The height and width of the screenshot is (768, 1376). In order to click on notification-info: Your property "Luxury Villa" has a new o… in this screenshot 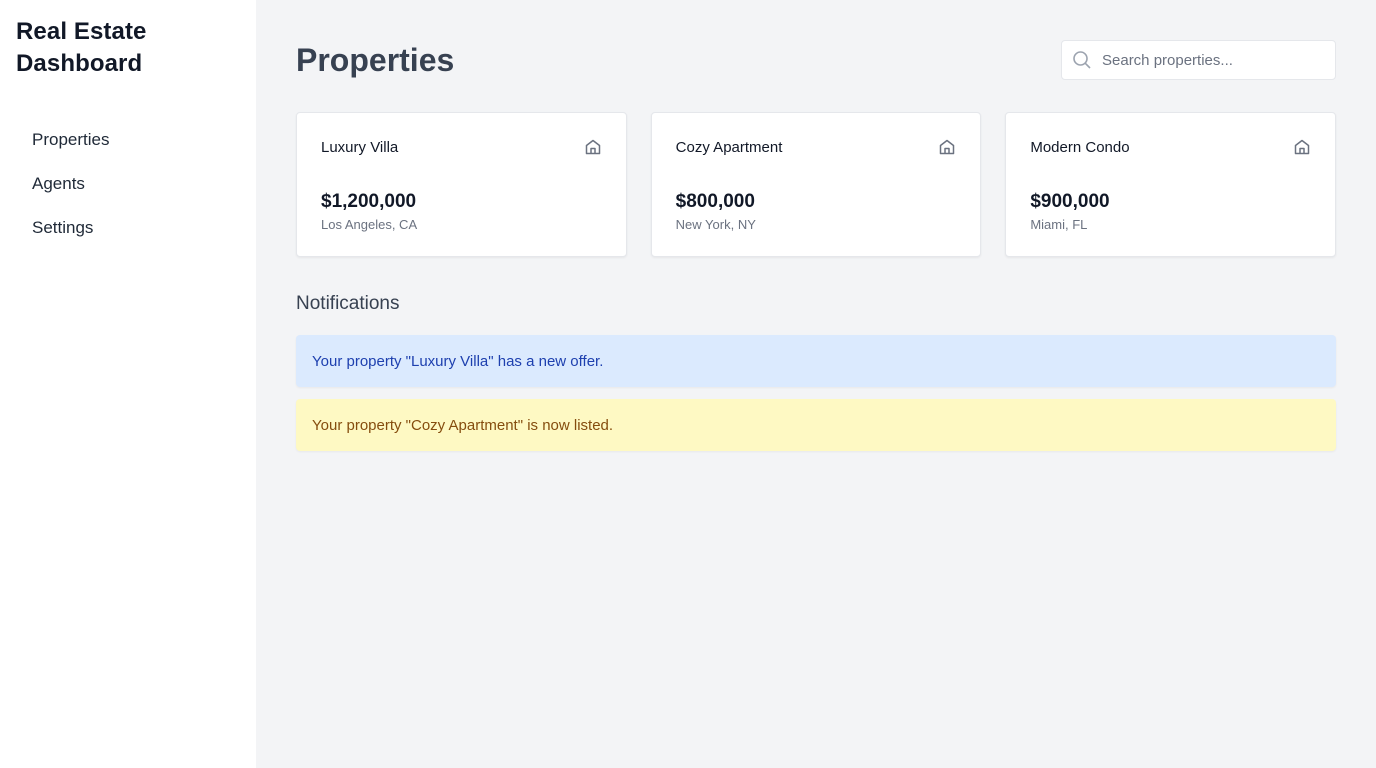, I will do `click(816, 361)`.